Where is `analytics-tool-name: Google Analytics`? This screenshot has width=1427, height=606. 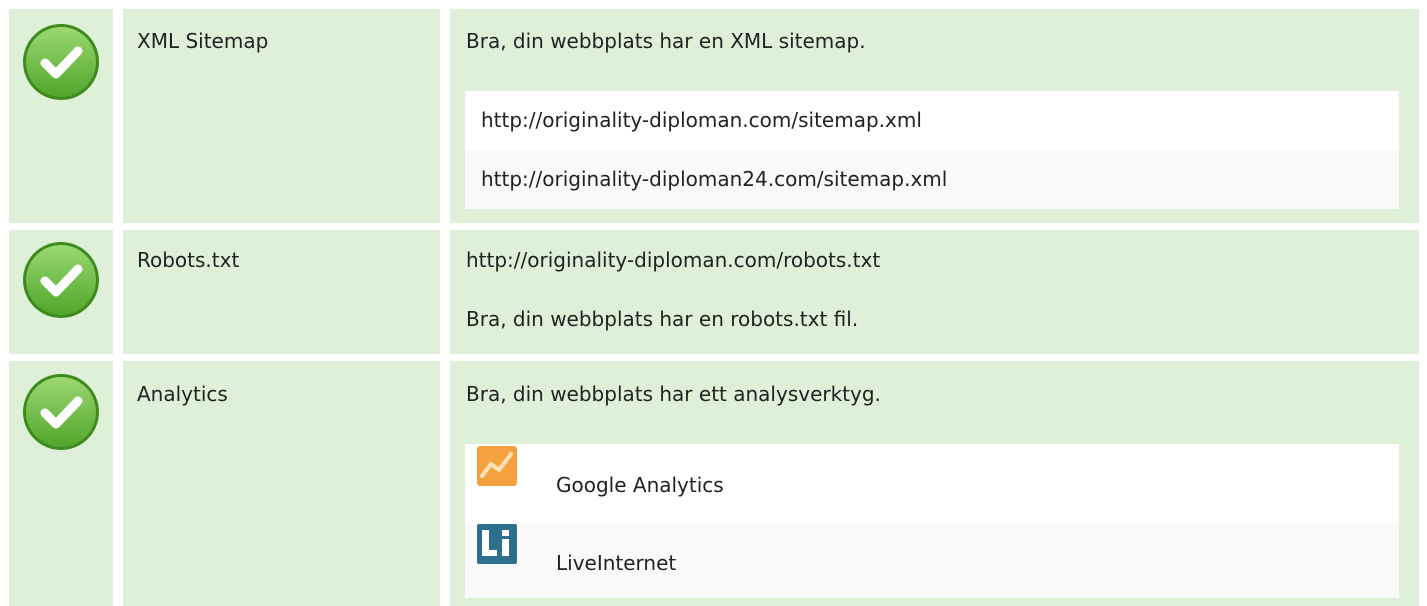 analytics-tool-name: Google Analytics is located at coordinates (640, 485).